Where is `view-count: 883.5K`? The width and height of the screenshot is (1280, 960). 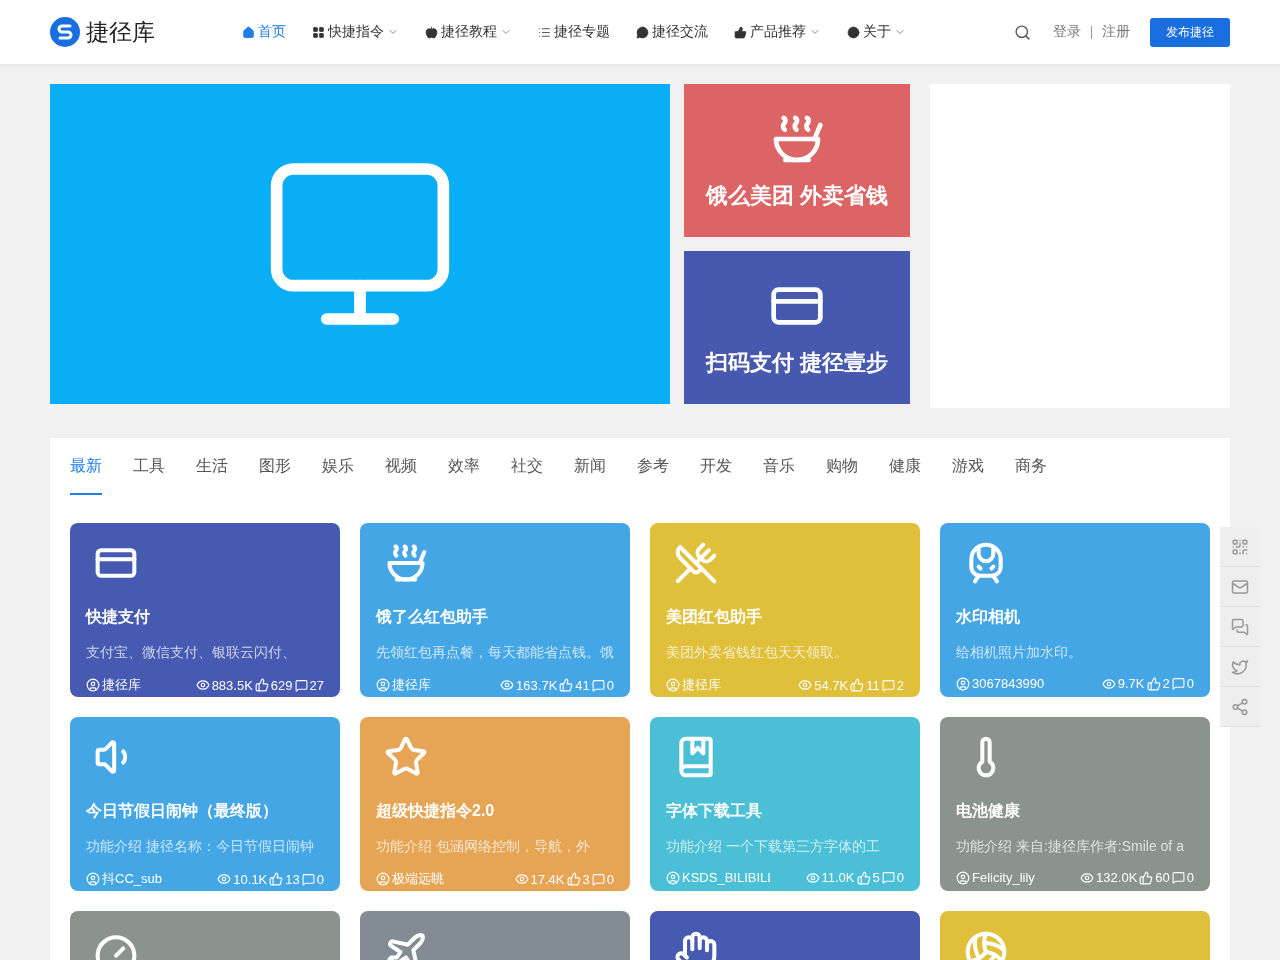 view-count: 883.5K is located at coordinates (232, 685).